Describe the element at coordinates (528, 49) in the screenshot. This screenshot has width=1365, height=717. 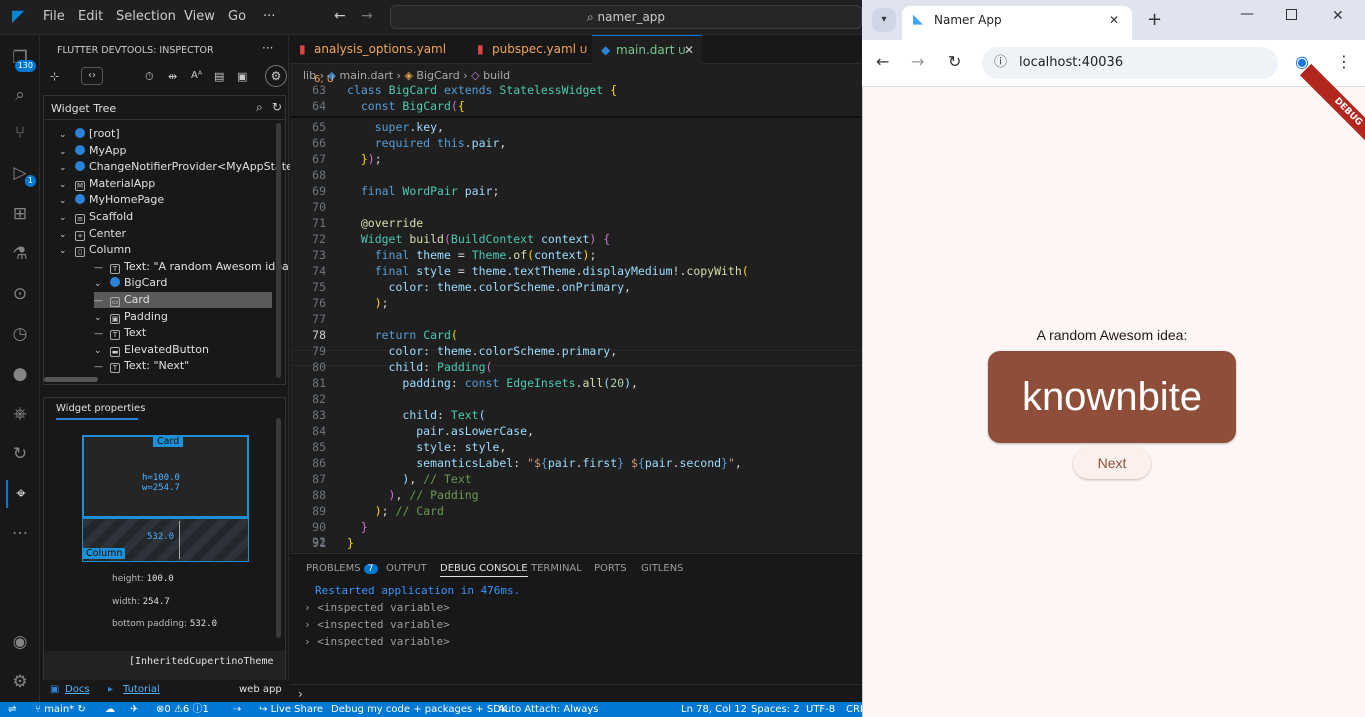
I see `tab-pubspec: ▮ pubspec.yaml U` at that location.